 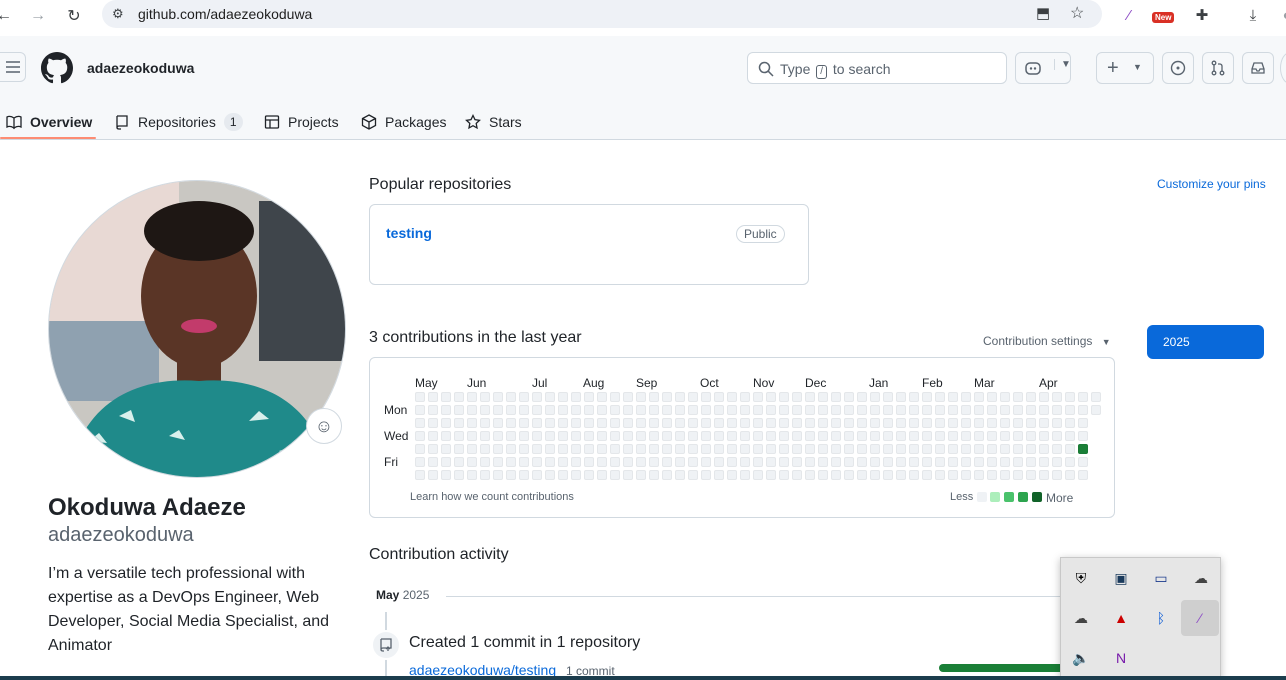 What do you see at coordinates (493, 122) in the screenshot?
I see `tab-stars: Stars` at bounding box center [493, 122].